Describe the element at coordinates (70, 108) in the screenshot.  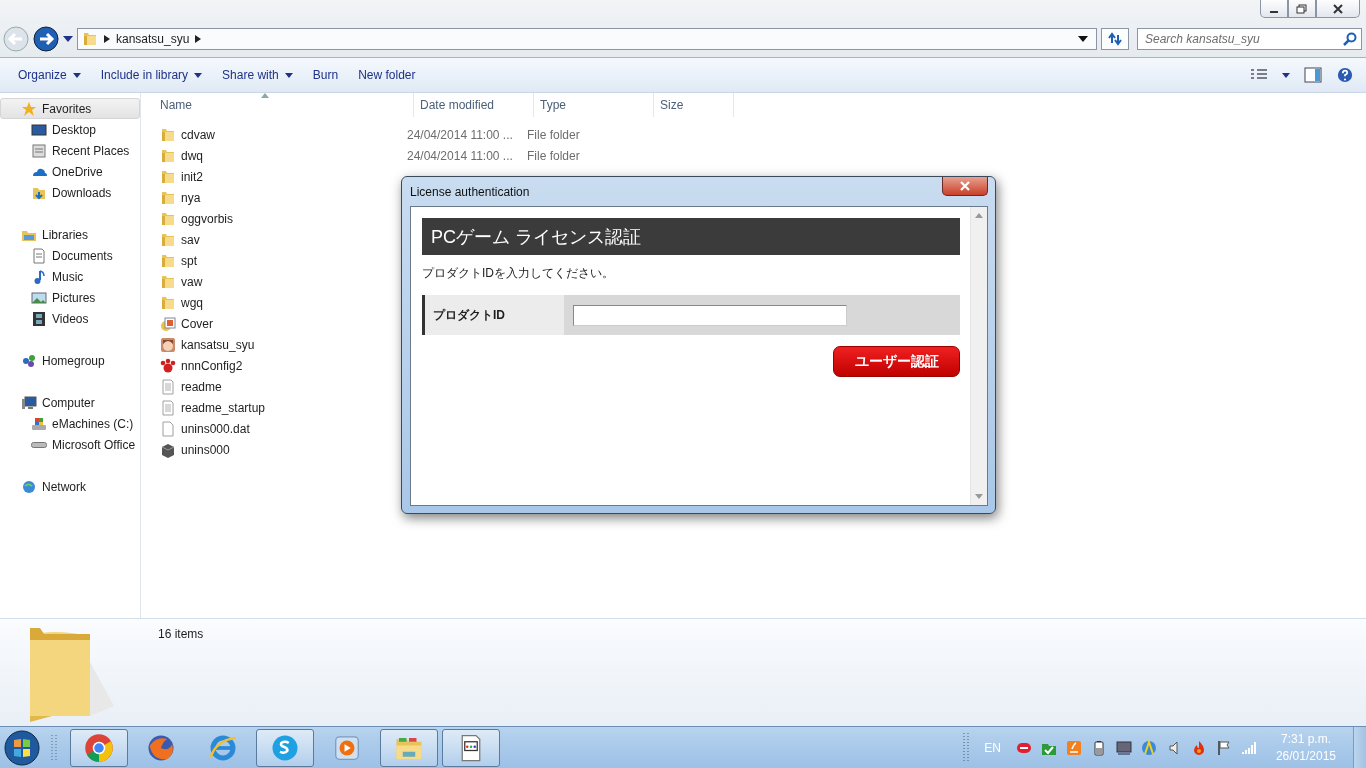
I see `nav-item: Favorites` at that location.